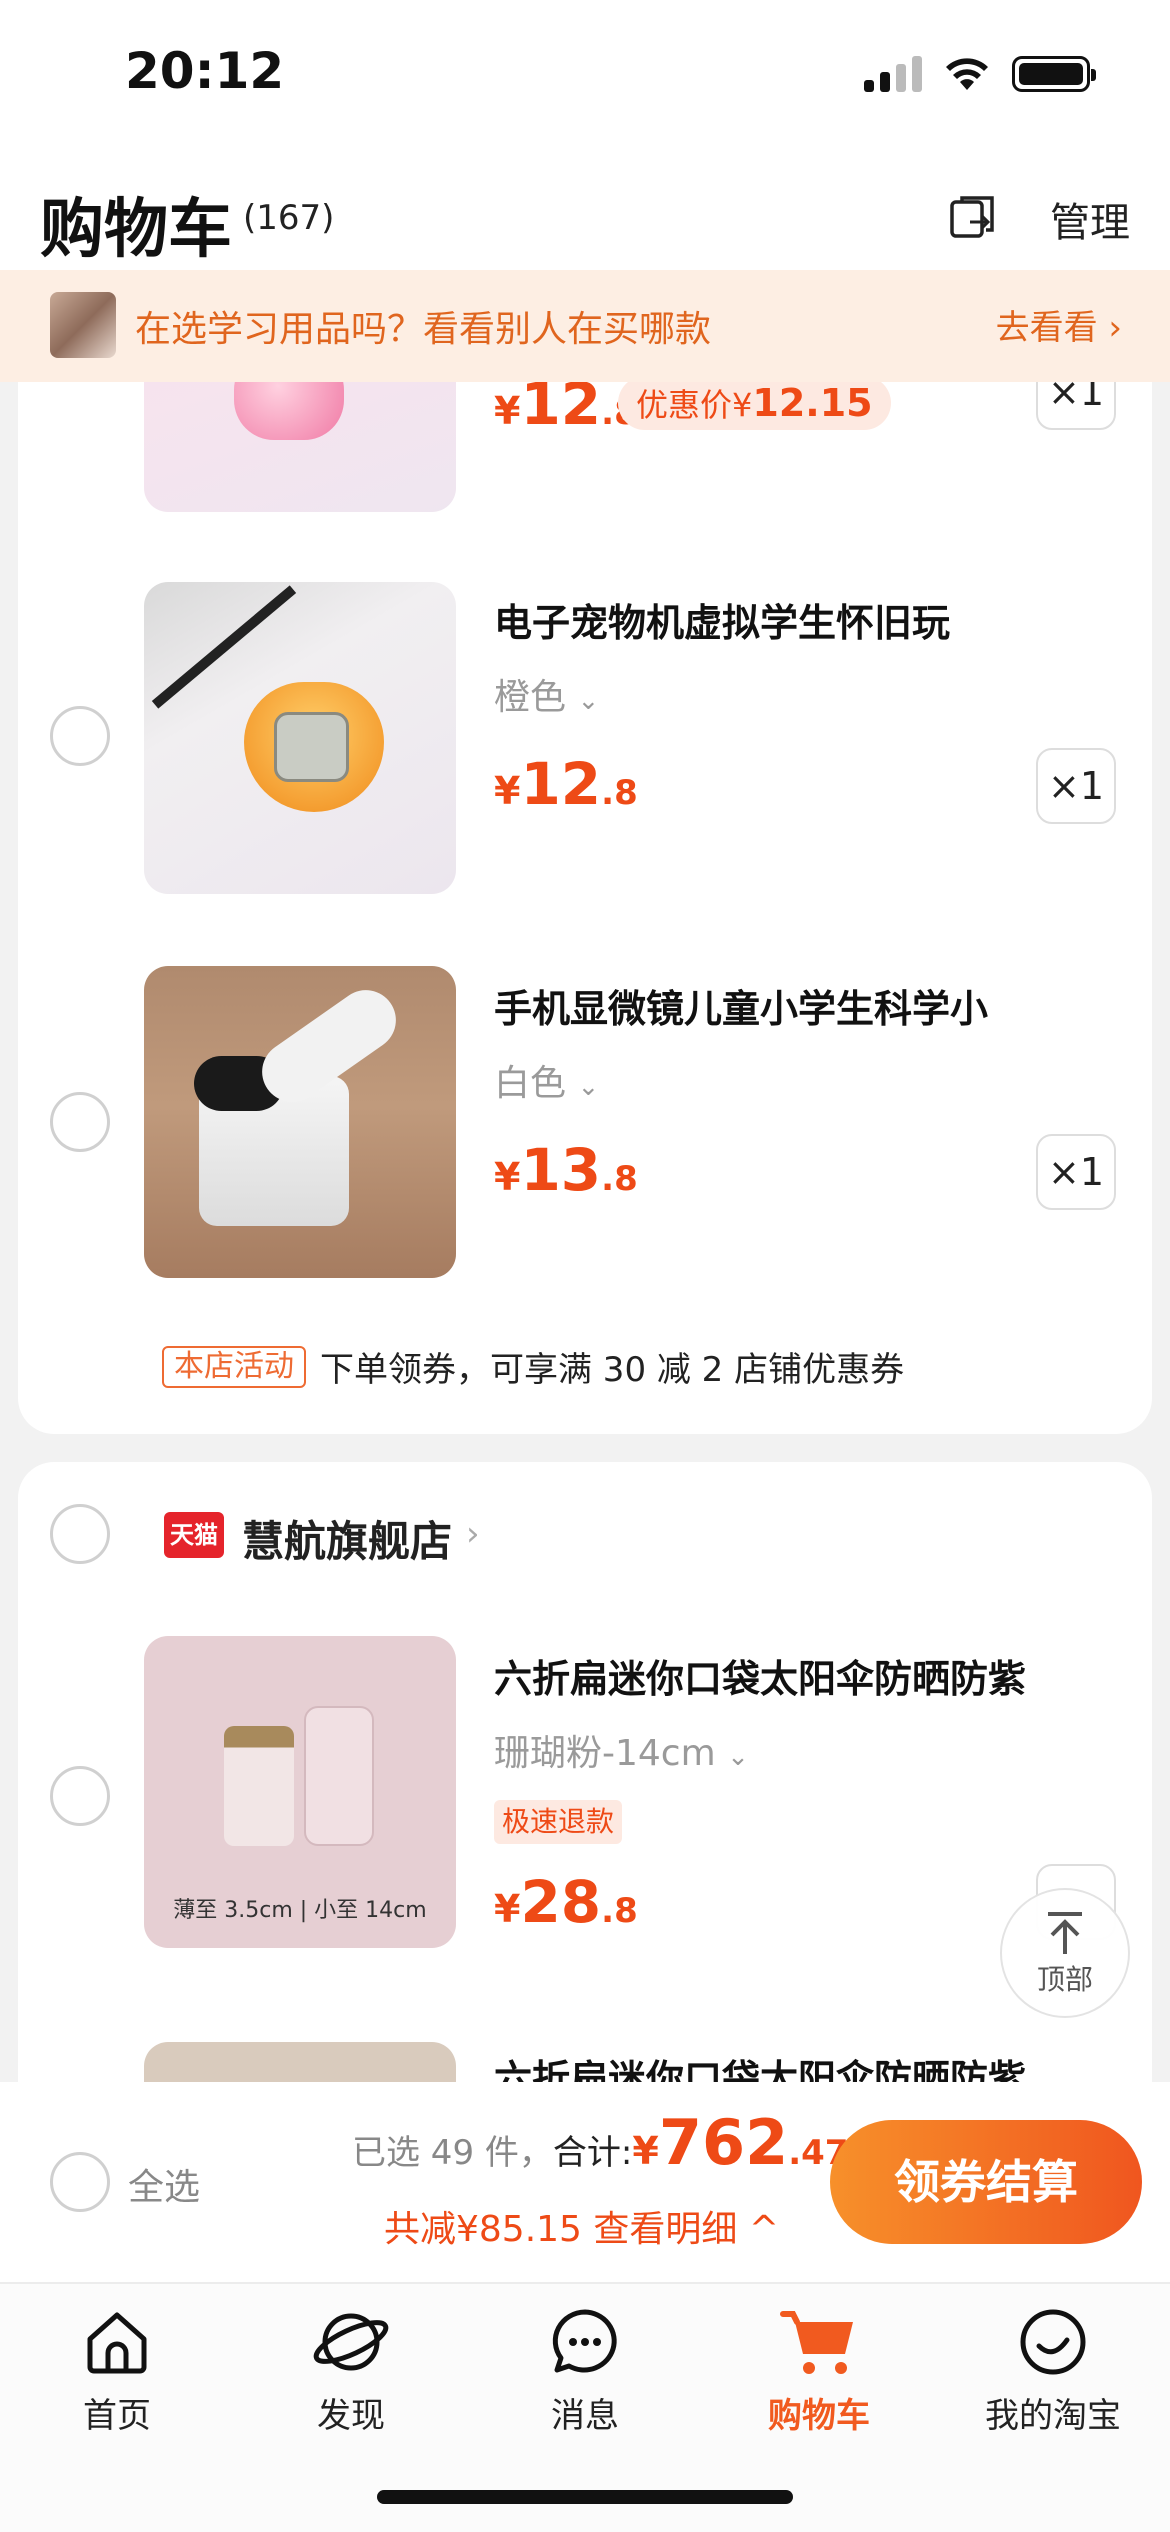  What do you see at coordinates (558, 1822) in the screenshot?
I see `fast-refund-tag: 极速退款` at bounding box center [558, 1822].